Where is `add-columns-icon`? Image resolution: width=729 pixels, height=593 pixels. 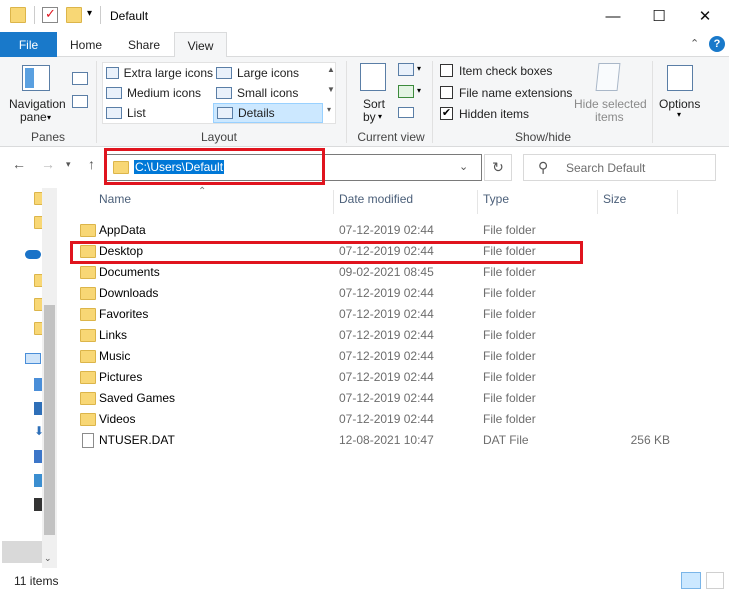 add-columns-icon is located at coordinates (406, 91).